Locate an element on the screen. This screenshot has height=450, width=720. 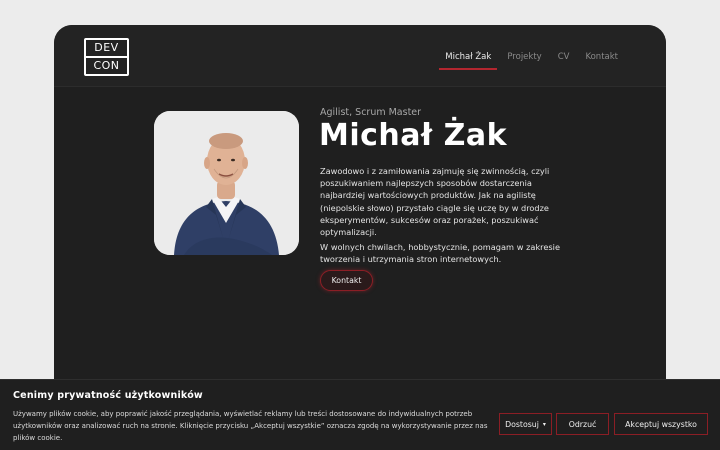
logo-text-top: DEV is located at coordinates (106, 48).